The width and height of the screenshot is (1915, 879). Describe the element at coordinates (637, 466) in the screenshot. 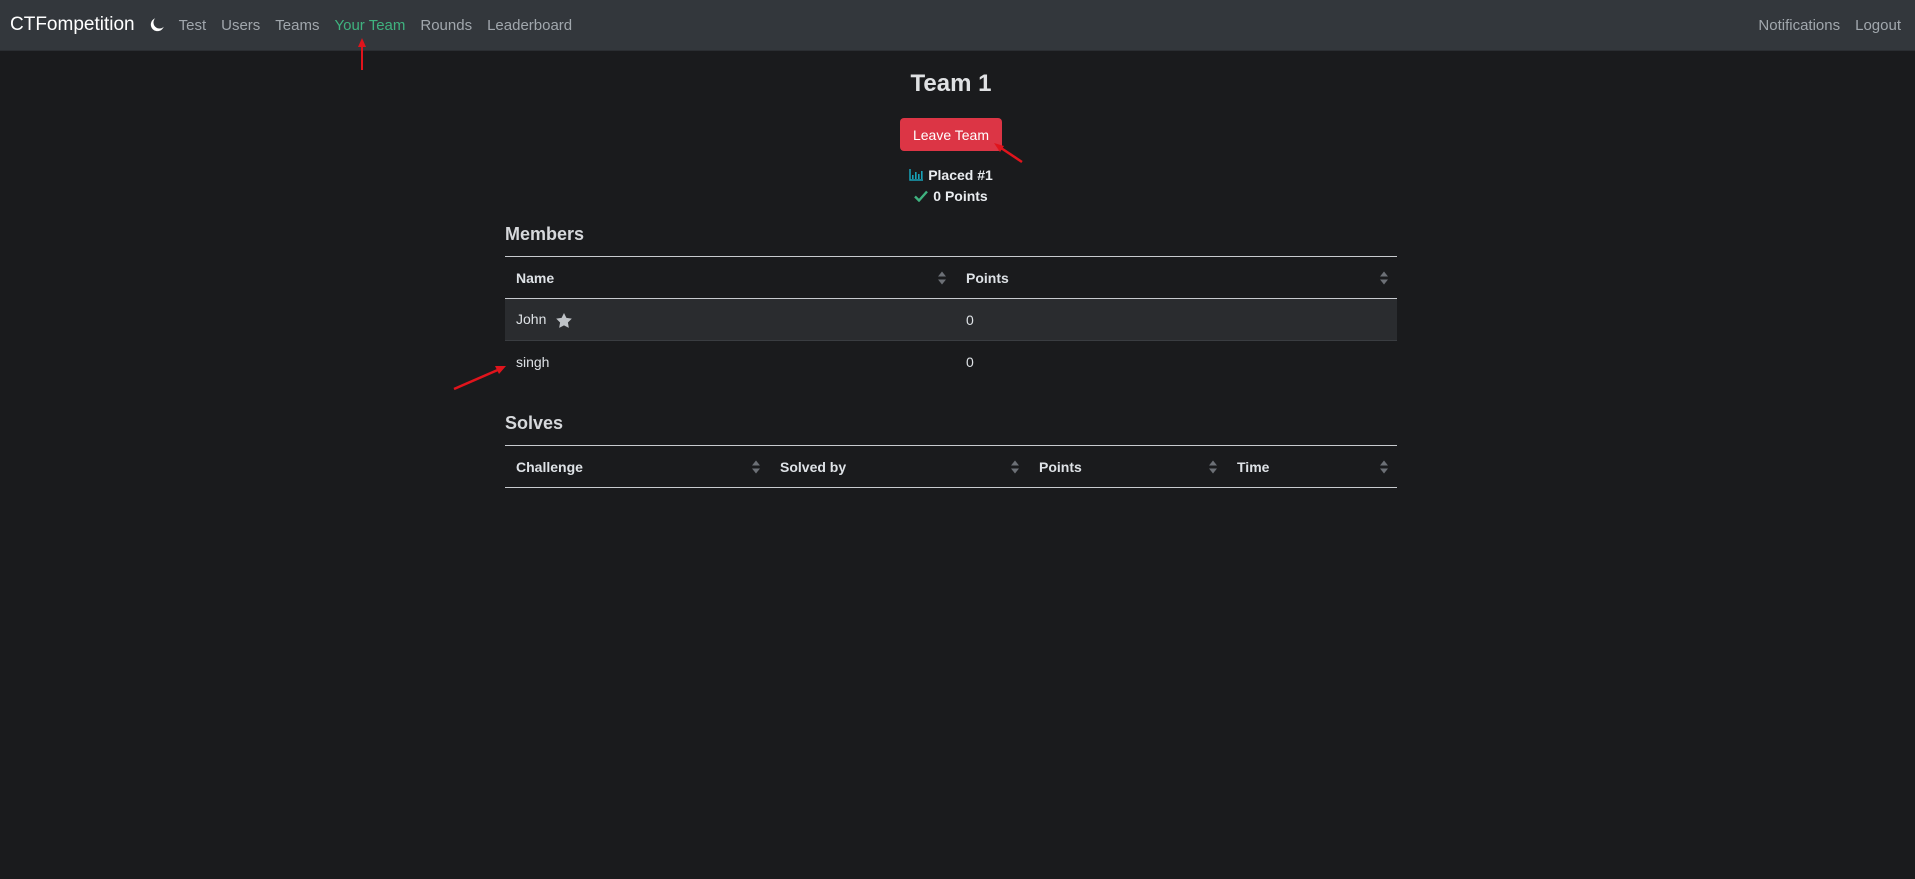

I see `column-header-challenge: Challenge` at that location.